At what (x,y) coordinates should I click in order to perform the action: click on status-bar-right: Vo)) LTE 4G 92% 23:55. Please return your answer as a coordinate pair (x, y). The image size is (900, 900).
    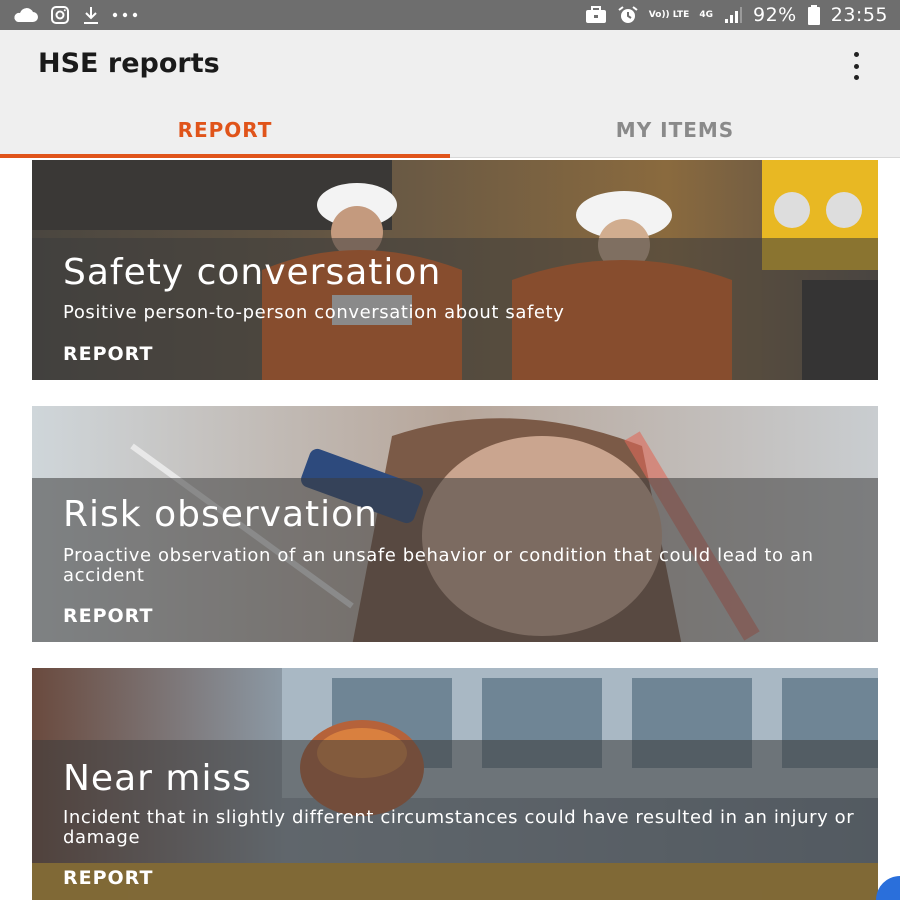
    Looking at the image, I should click on (736, 15).